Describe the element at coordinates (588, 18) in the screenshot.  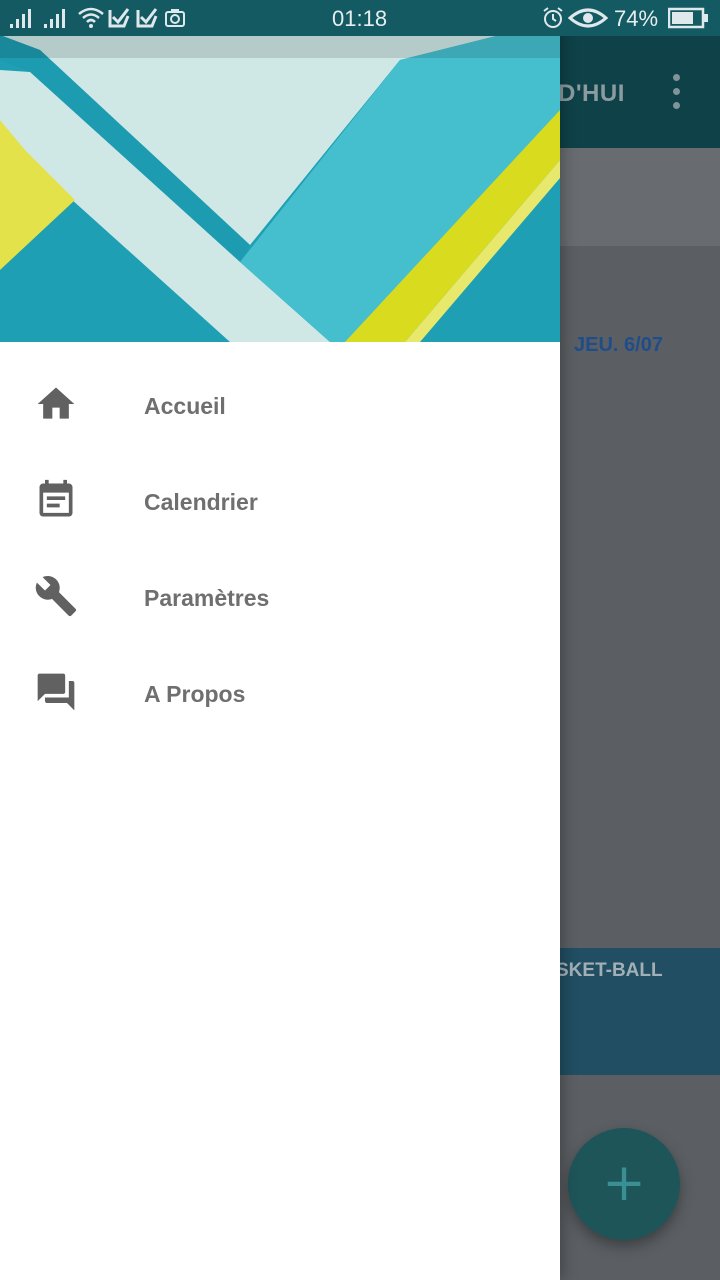
I see `eye-icon` at that location.